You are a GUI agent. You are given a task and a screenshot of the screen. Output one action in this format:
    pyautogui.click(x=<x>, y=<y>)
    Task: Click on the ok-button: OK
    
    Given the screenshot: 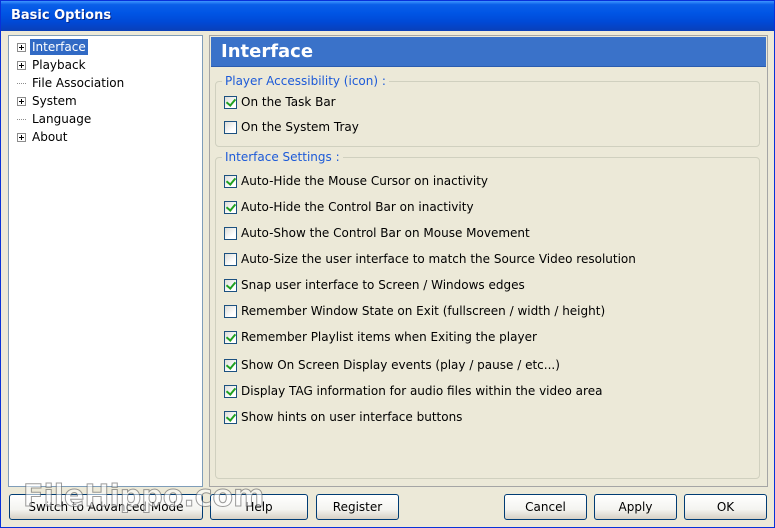 What is the action you would take?
    pyautogui.click(x=725, y=507)
    